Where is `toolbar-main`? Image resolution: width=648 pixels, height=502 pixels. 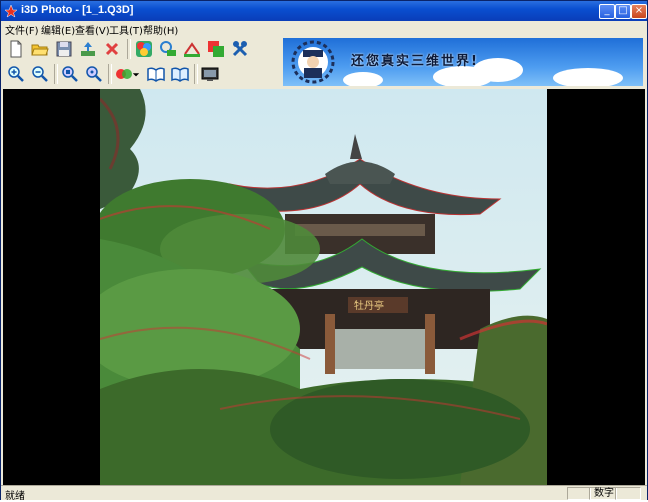
toolbar-main is located at coordinates (140, 50).